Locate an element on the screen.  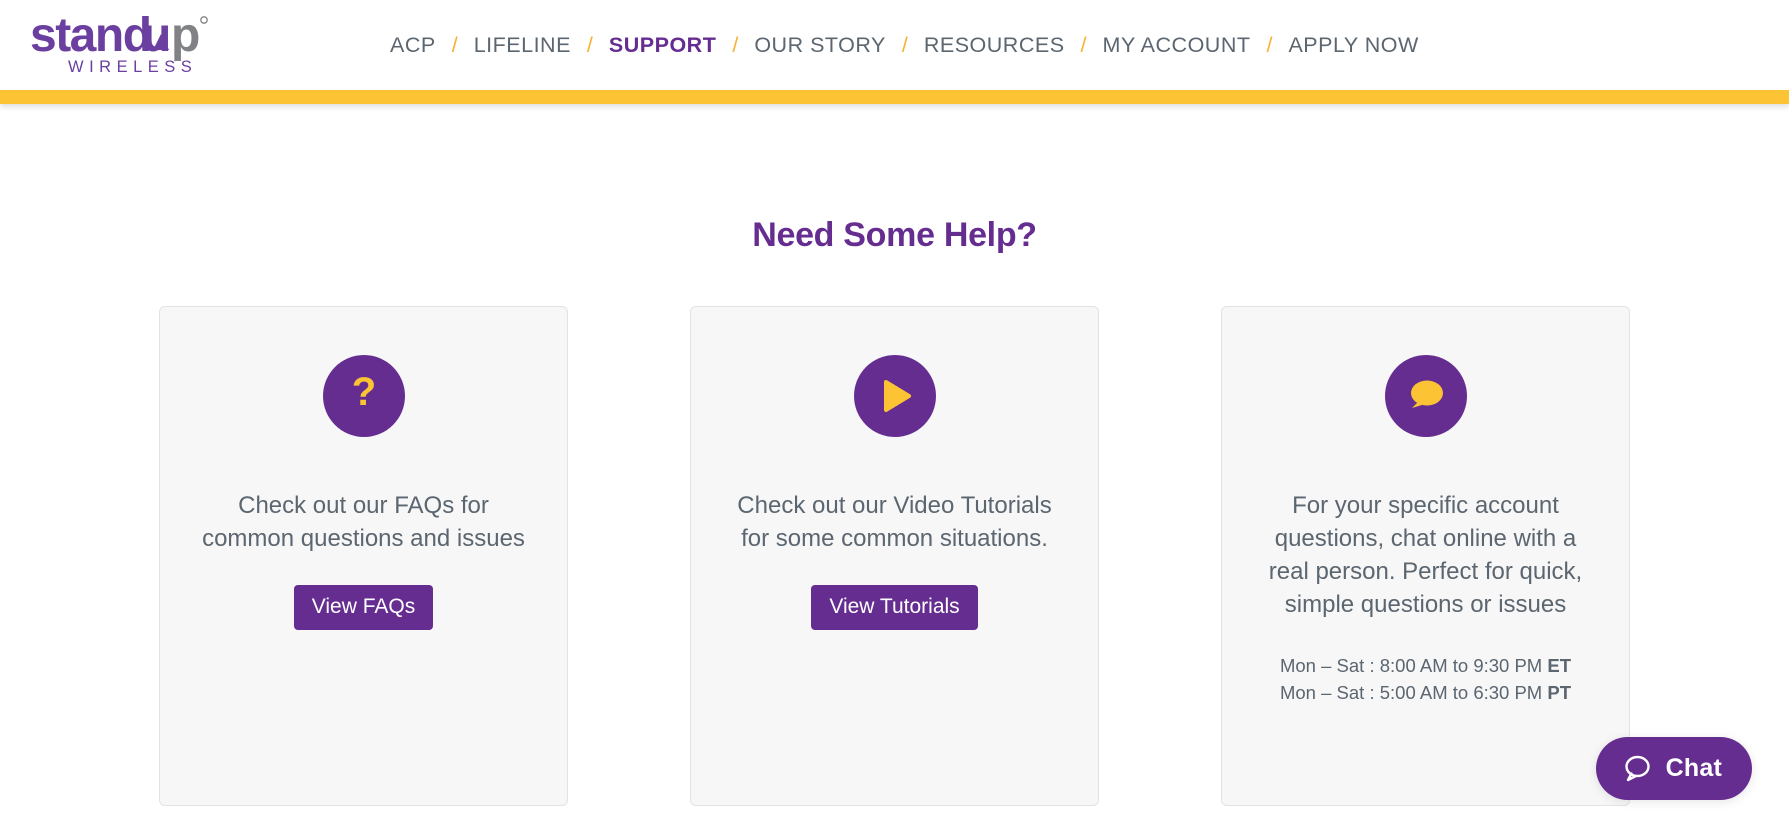
header-accent-bar is located at coordinates (894, 97).